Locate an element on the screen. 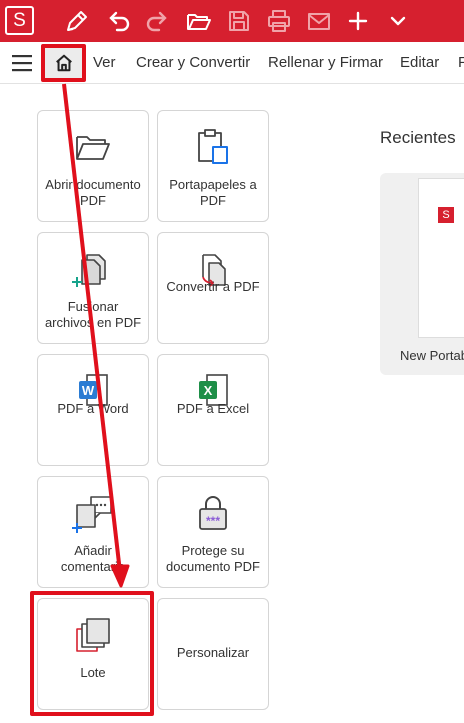 This screenshot has width=464, height=723. tile-pdf-a-word: W PDF a Word is located at coordinates (93, 410).